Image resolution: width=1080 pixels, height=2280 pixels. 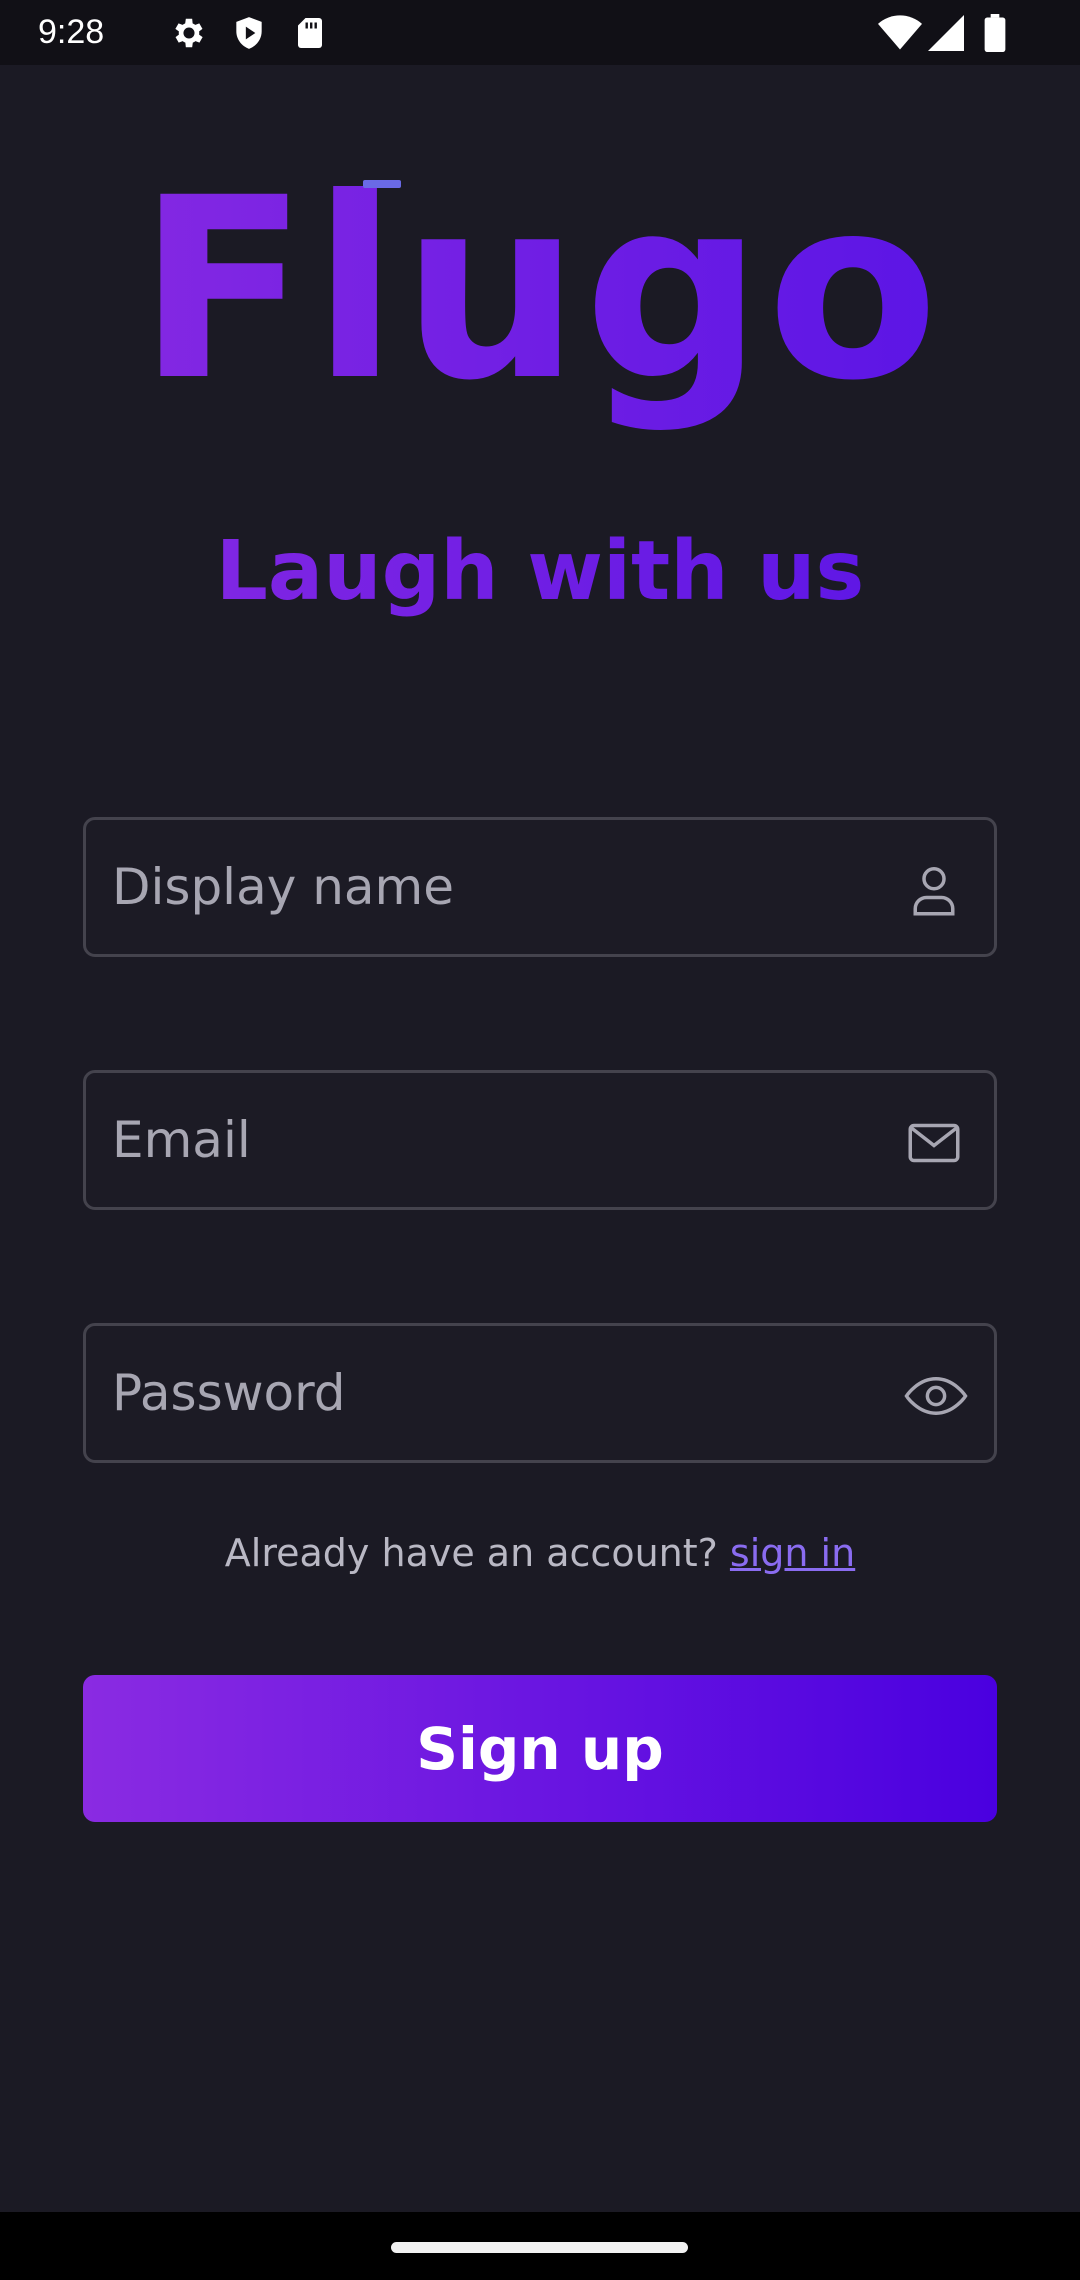 I want to click on password-field, so click(x=502, y=1393).